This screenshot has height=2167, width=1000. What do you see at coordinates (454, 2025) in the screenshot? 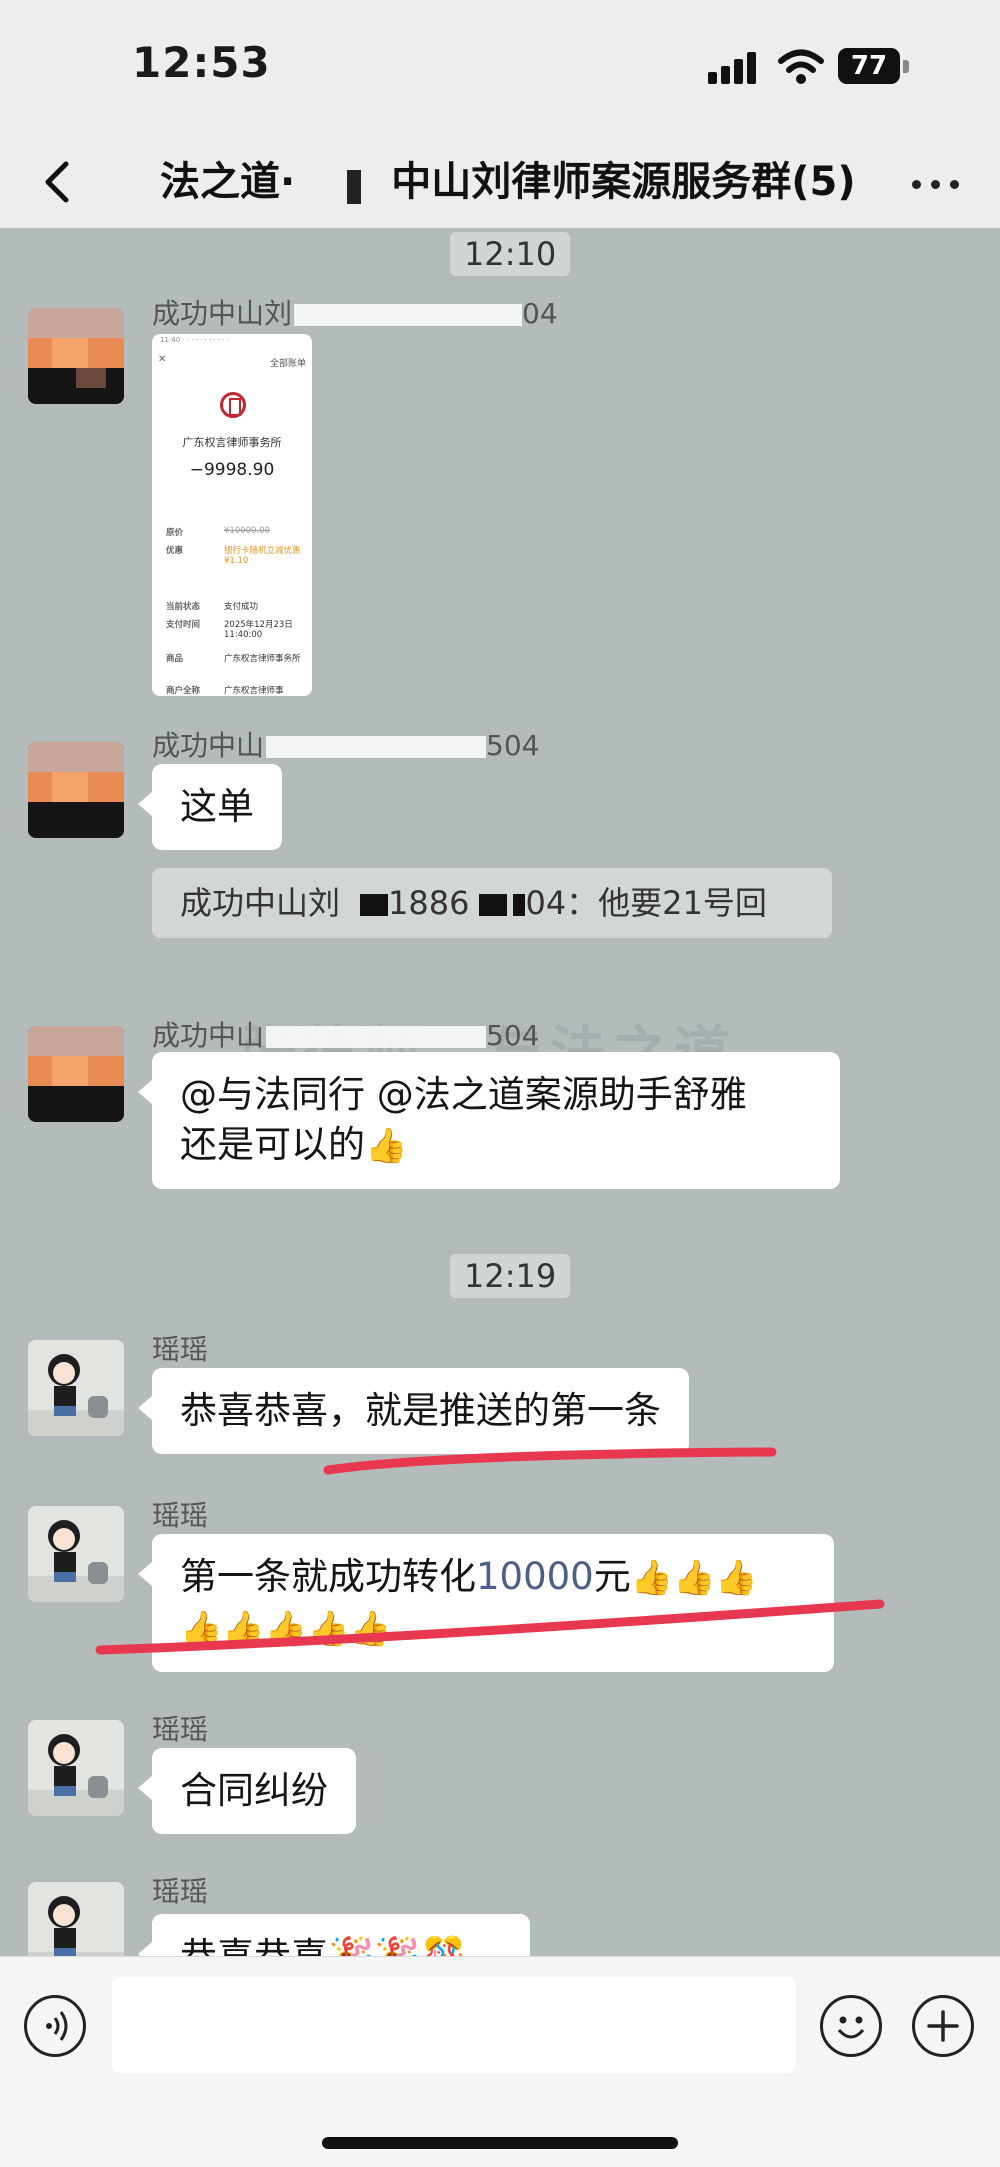
I see `message-input` at bounding box center [454, 2025].